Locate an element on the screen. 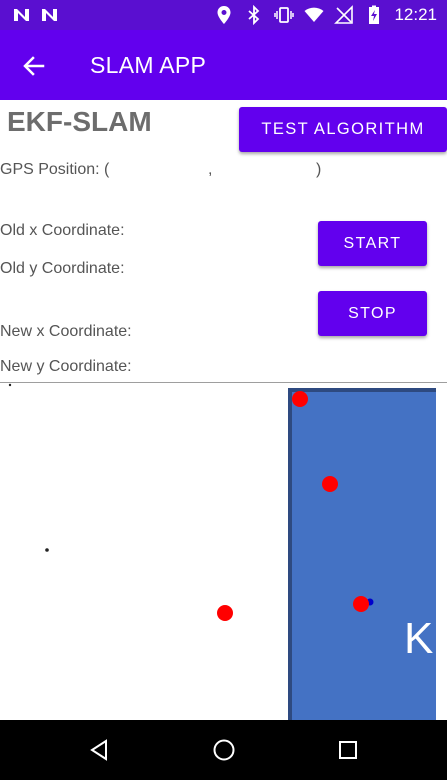 The height and width of the screenshot is (780, 447). battery-charging-icon is located at coordinates (374, 14).